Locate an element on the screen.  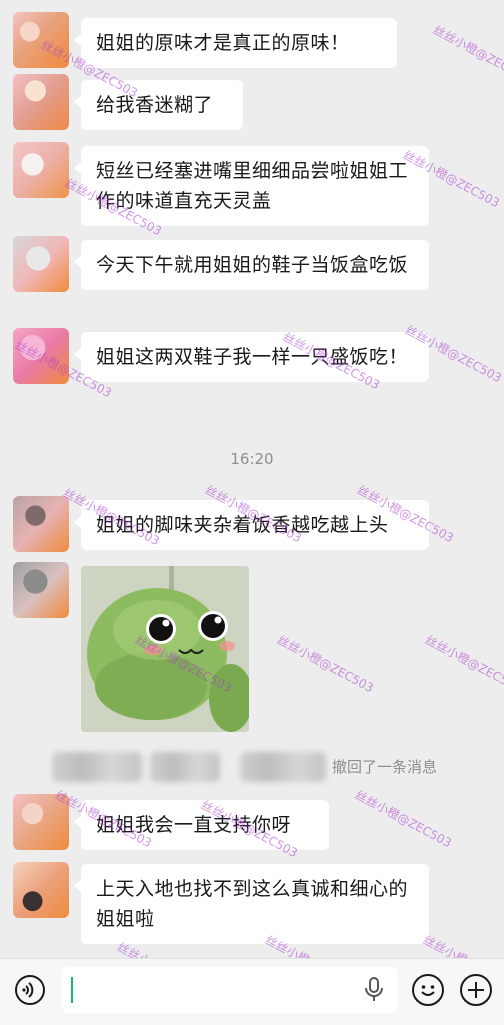
message-bubble: 今天下午就用姐姐的鞋子当饭盒吃饭 is located at coordinates (251, 265).